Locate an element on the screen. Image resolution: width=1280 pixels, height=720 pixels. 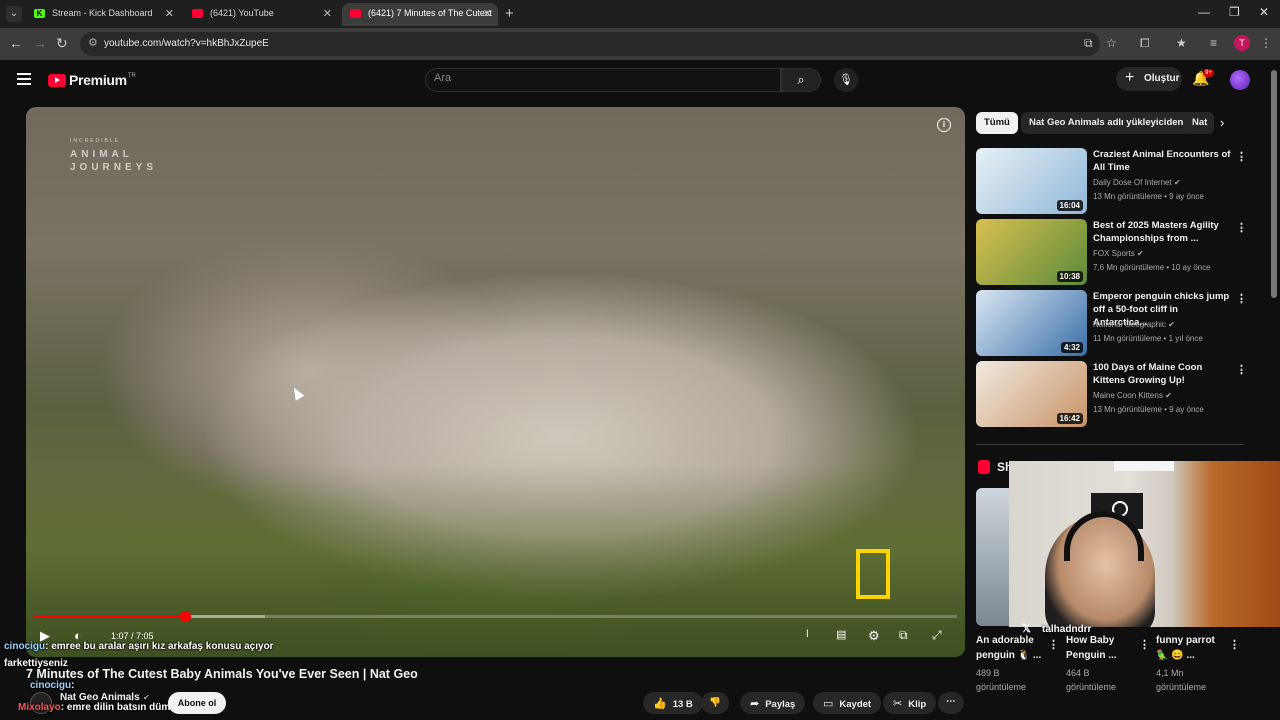
maximize-icon: ❐ is located at coordinates (1234, 12).